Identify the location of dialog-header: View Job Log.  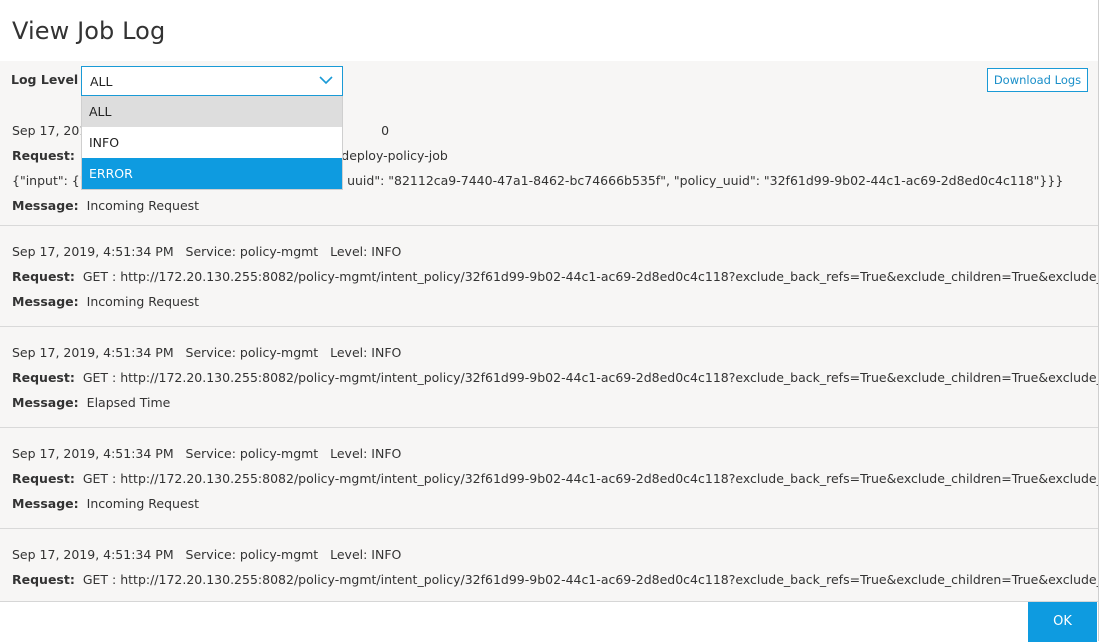
(549, 31).